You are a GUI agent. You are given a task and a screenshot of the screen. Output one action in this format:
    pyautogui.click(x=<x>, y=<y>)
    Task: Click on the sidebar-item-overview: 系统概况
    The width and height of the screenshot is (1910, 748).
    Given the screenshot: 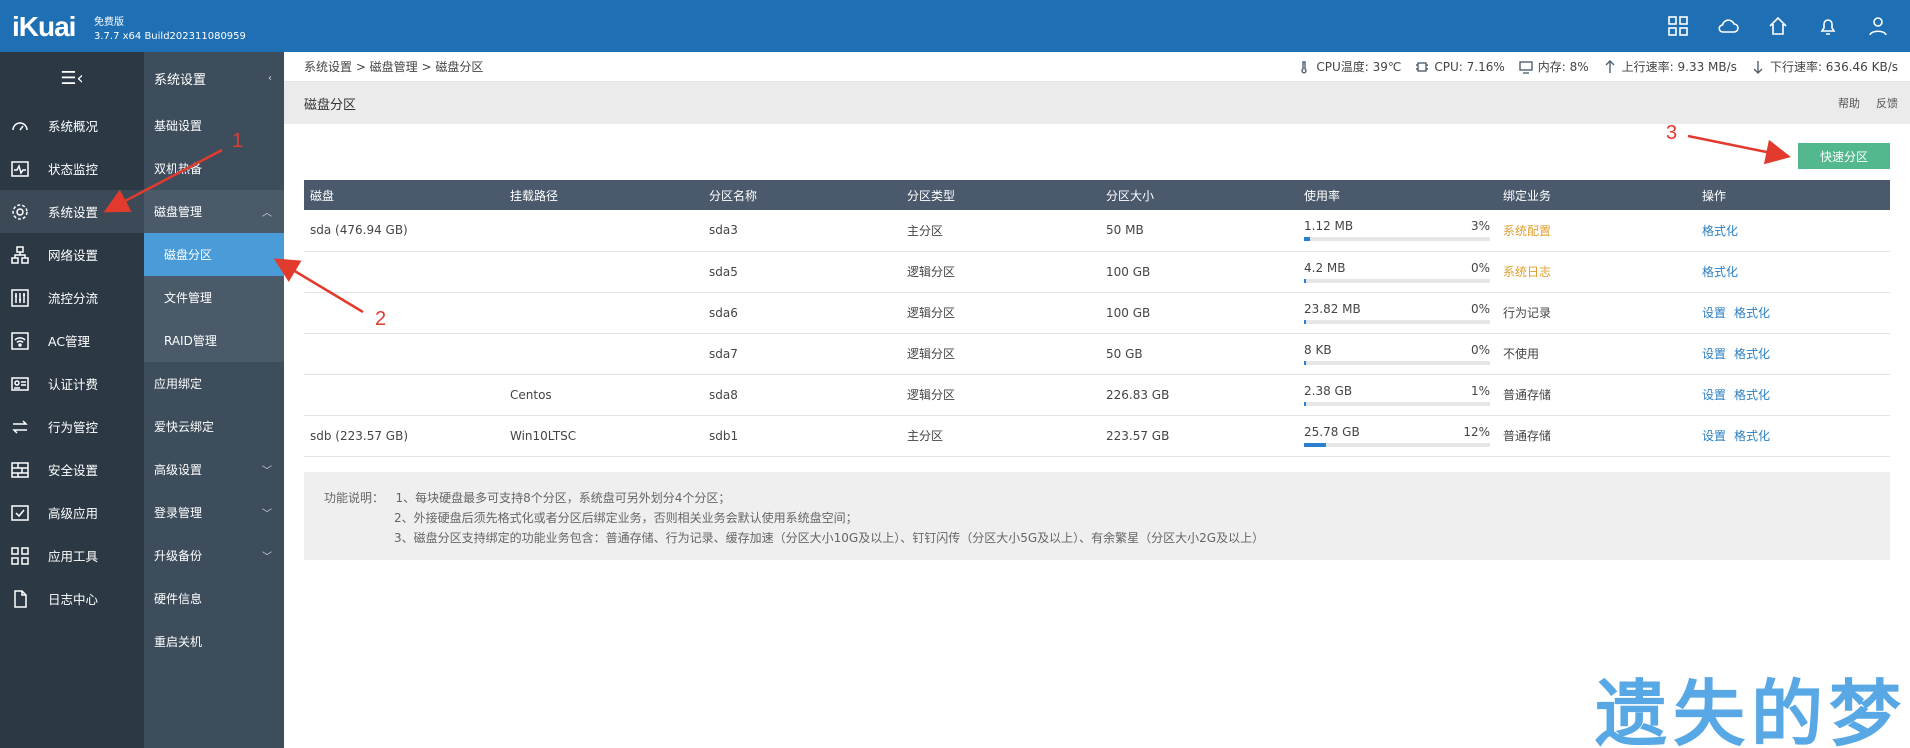 What is the action you would take?
    pyautogui.click(x=72, y=125)
    